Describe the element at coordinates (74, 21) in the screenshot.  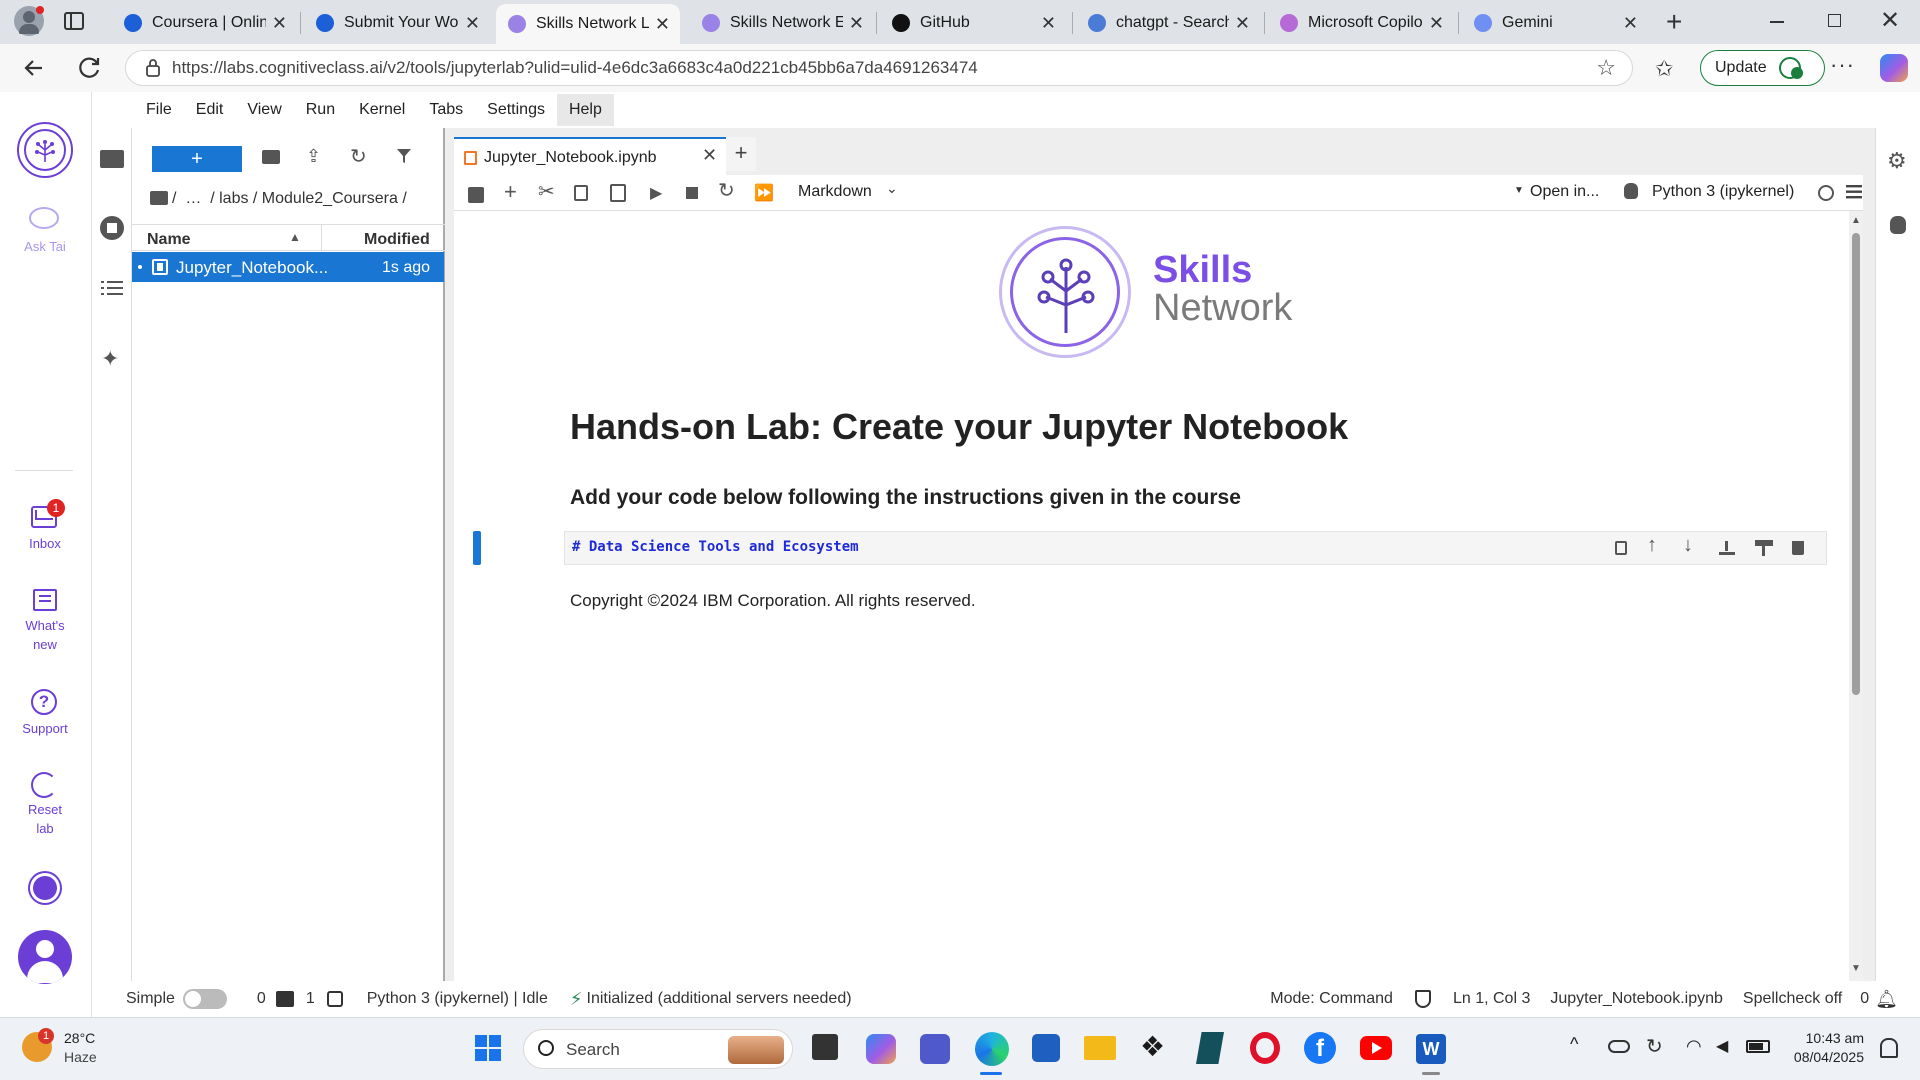
I see `tab-actions-icon` at that location.